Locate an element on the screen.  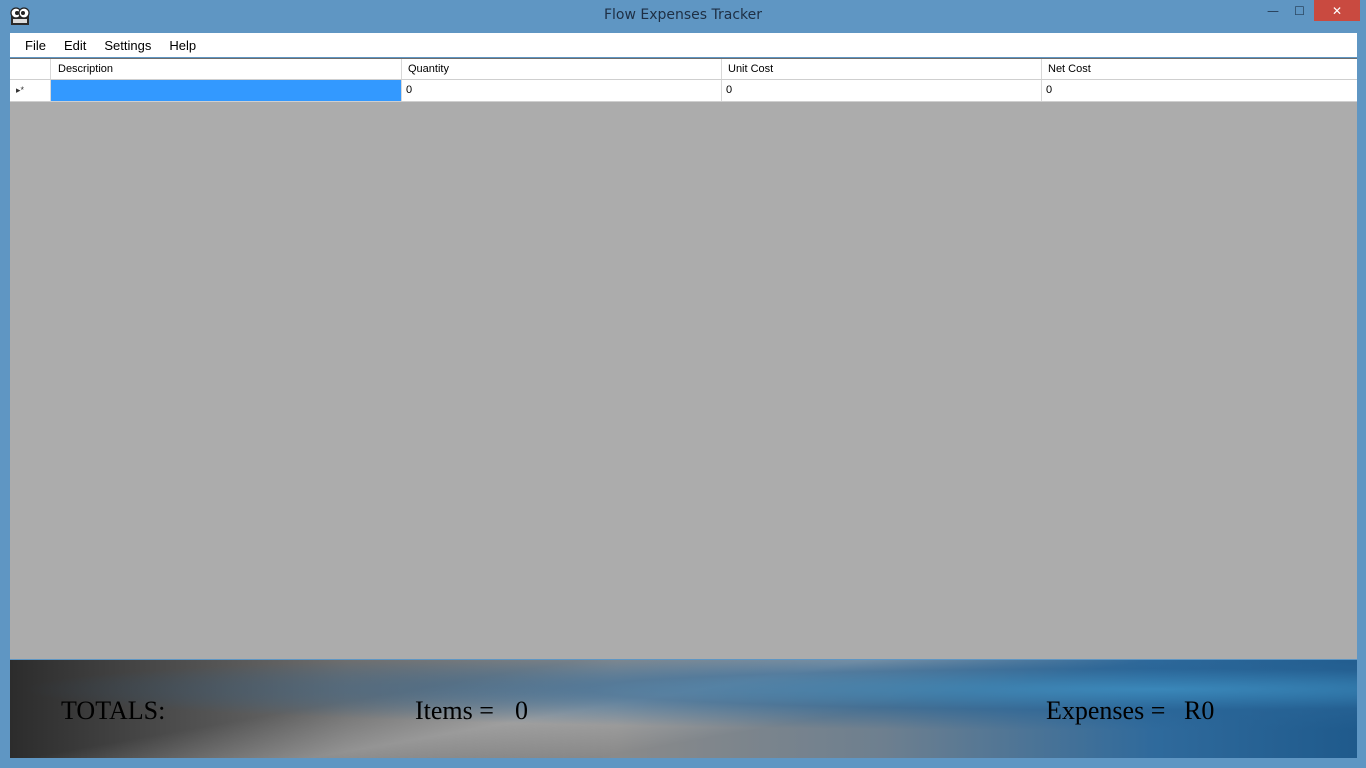
window-title: Flow Expenses Tracker is located at coordinates (683, 15).